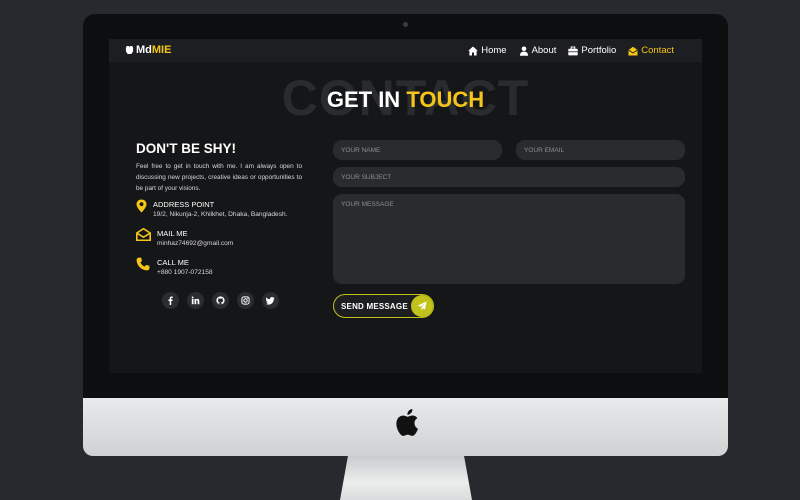 The width and height of the screenshot is (800, 500). What do you see at coordinates (407, 422) in the screenshot?
I see `apple-logo-icon` at bounding box center [407, 422].